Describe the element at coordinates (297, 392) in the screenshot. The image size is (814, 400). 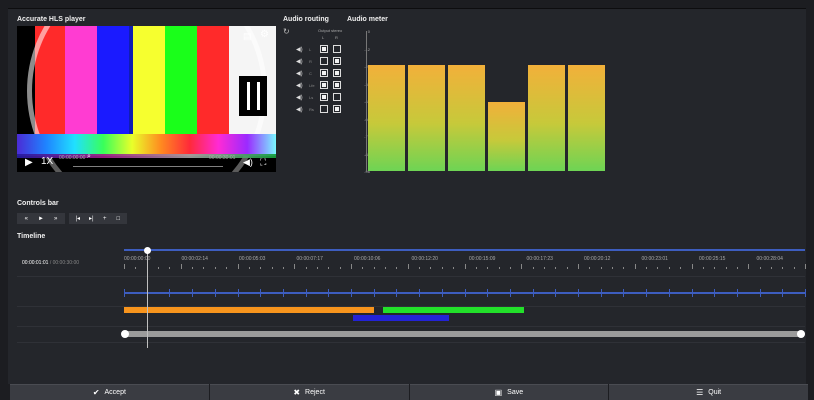
I see `cross-icon: ✖` at that location.